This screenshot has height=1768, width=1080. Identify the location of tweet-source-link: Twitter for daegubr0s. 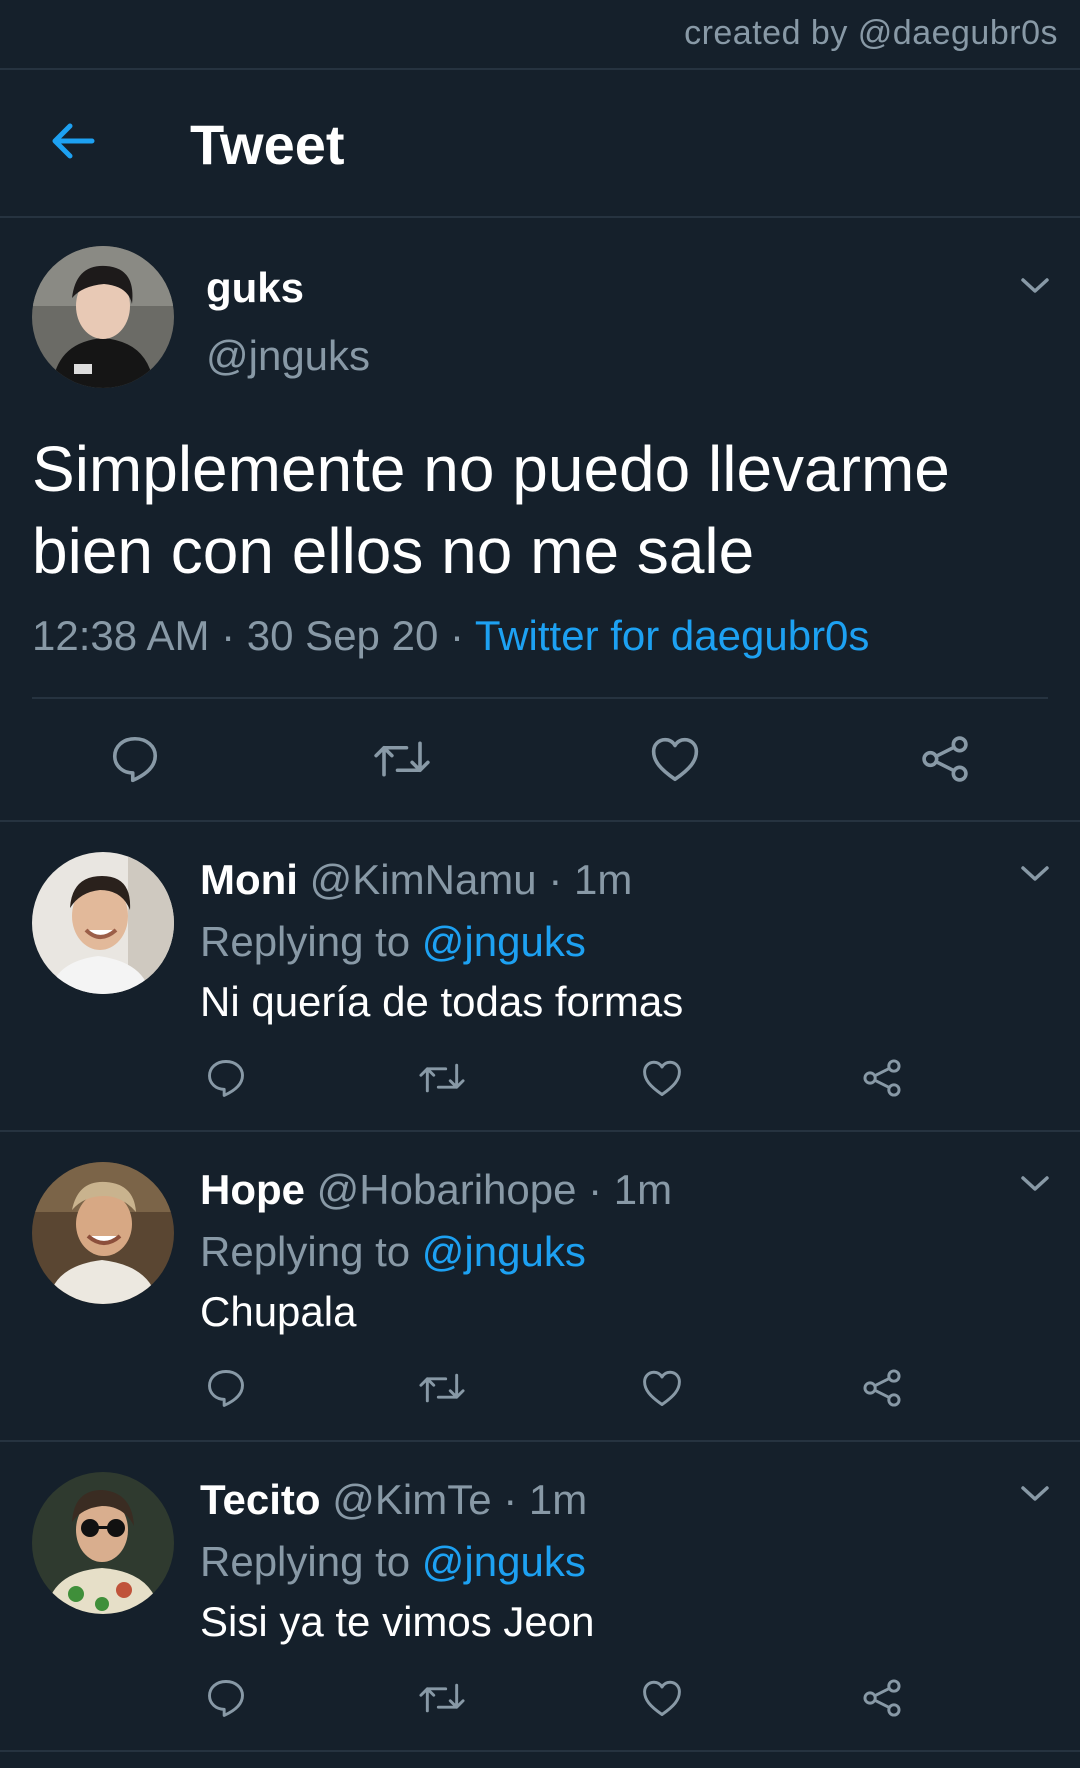
(672, 635).